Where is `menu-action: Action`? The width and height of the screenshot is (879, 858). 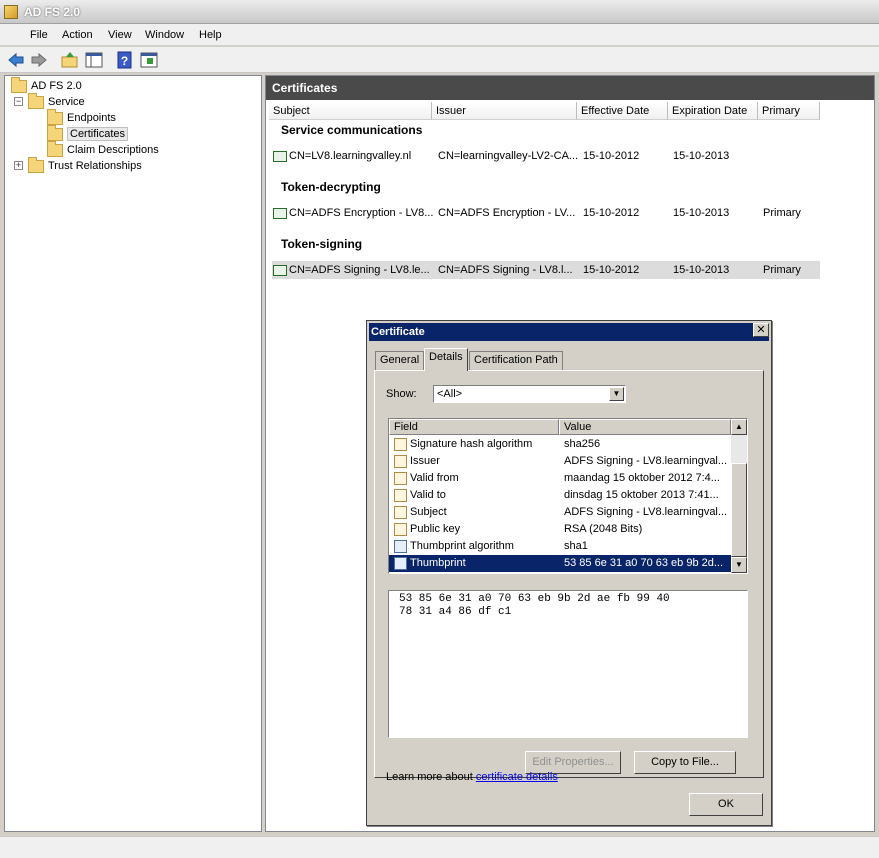
menu-action: Action is located at coordinates (77, 35).